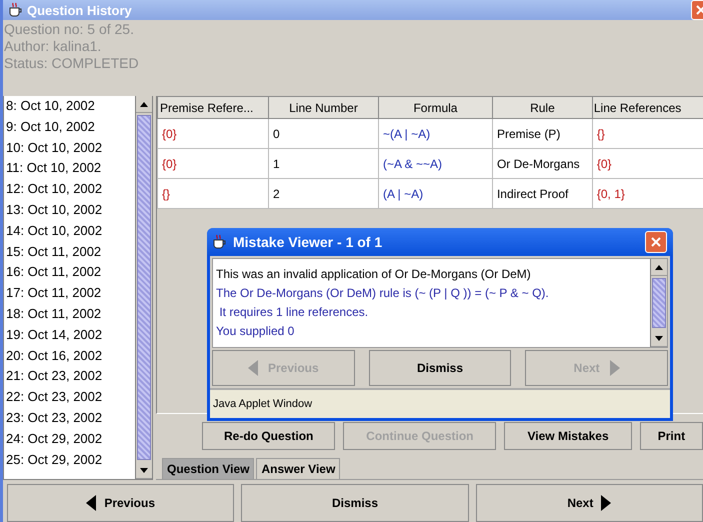  What do you see at coordinates (298, 468) in the screenshot?
I see `tab: Answer View` at bounding box center [298, 468].